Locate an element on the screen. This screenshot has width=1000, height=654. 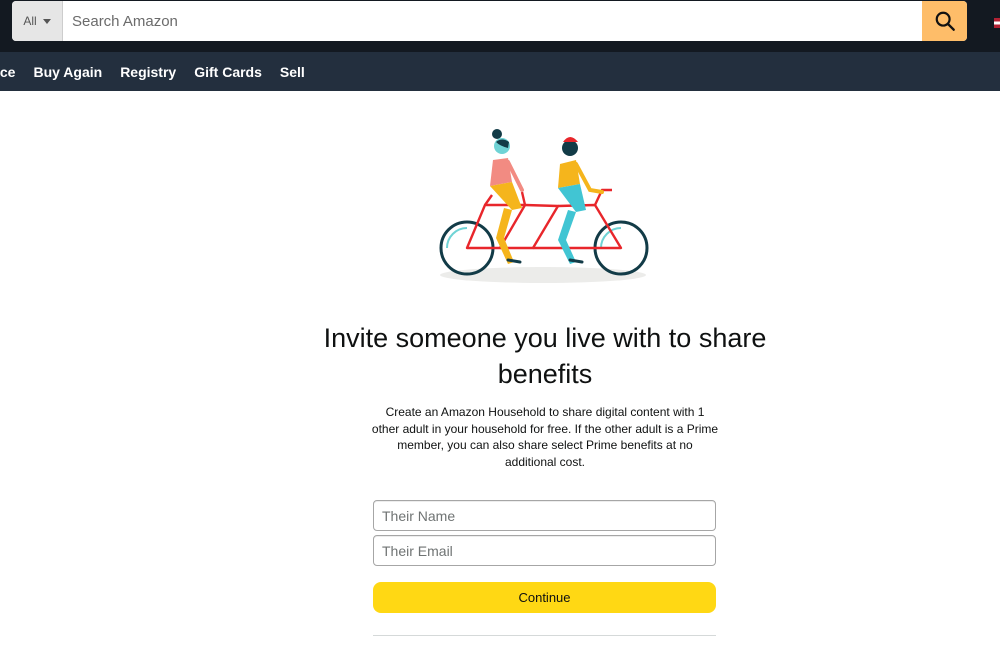
nav-item-buy-again: Buy Again is located at coordinates (67, 72).